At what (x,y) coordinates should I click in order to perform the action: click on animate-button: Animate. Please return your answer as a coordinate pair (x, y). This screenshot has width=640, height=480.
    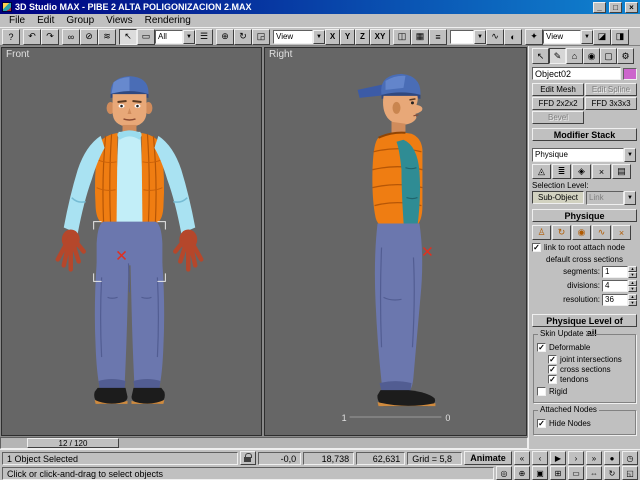
    Looking at the image, I should click on (487, 458).